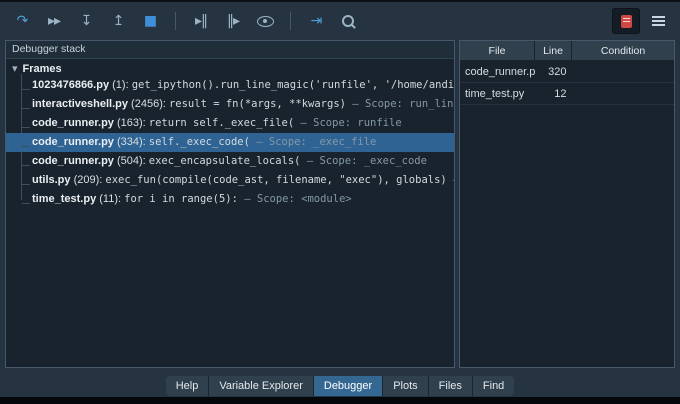 This screenshot has width=680, height=404. I want to click on eye-icon, so click(265, 21).